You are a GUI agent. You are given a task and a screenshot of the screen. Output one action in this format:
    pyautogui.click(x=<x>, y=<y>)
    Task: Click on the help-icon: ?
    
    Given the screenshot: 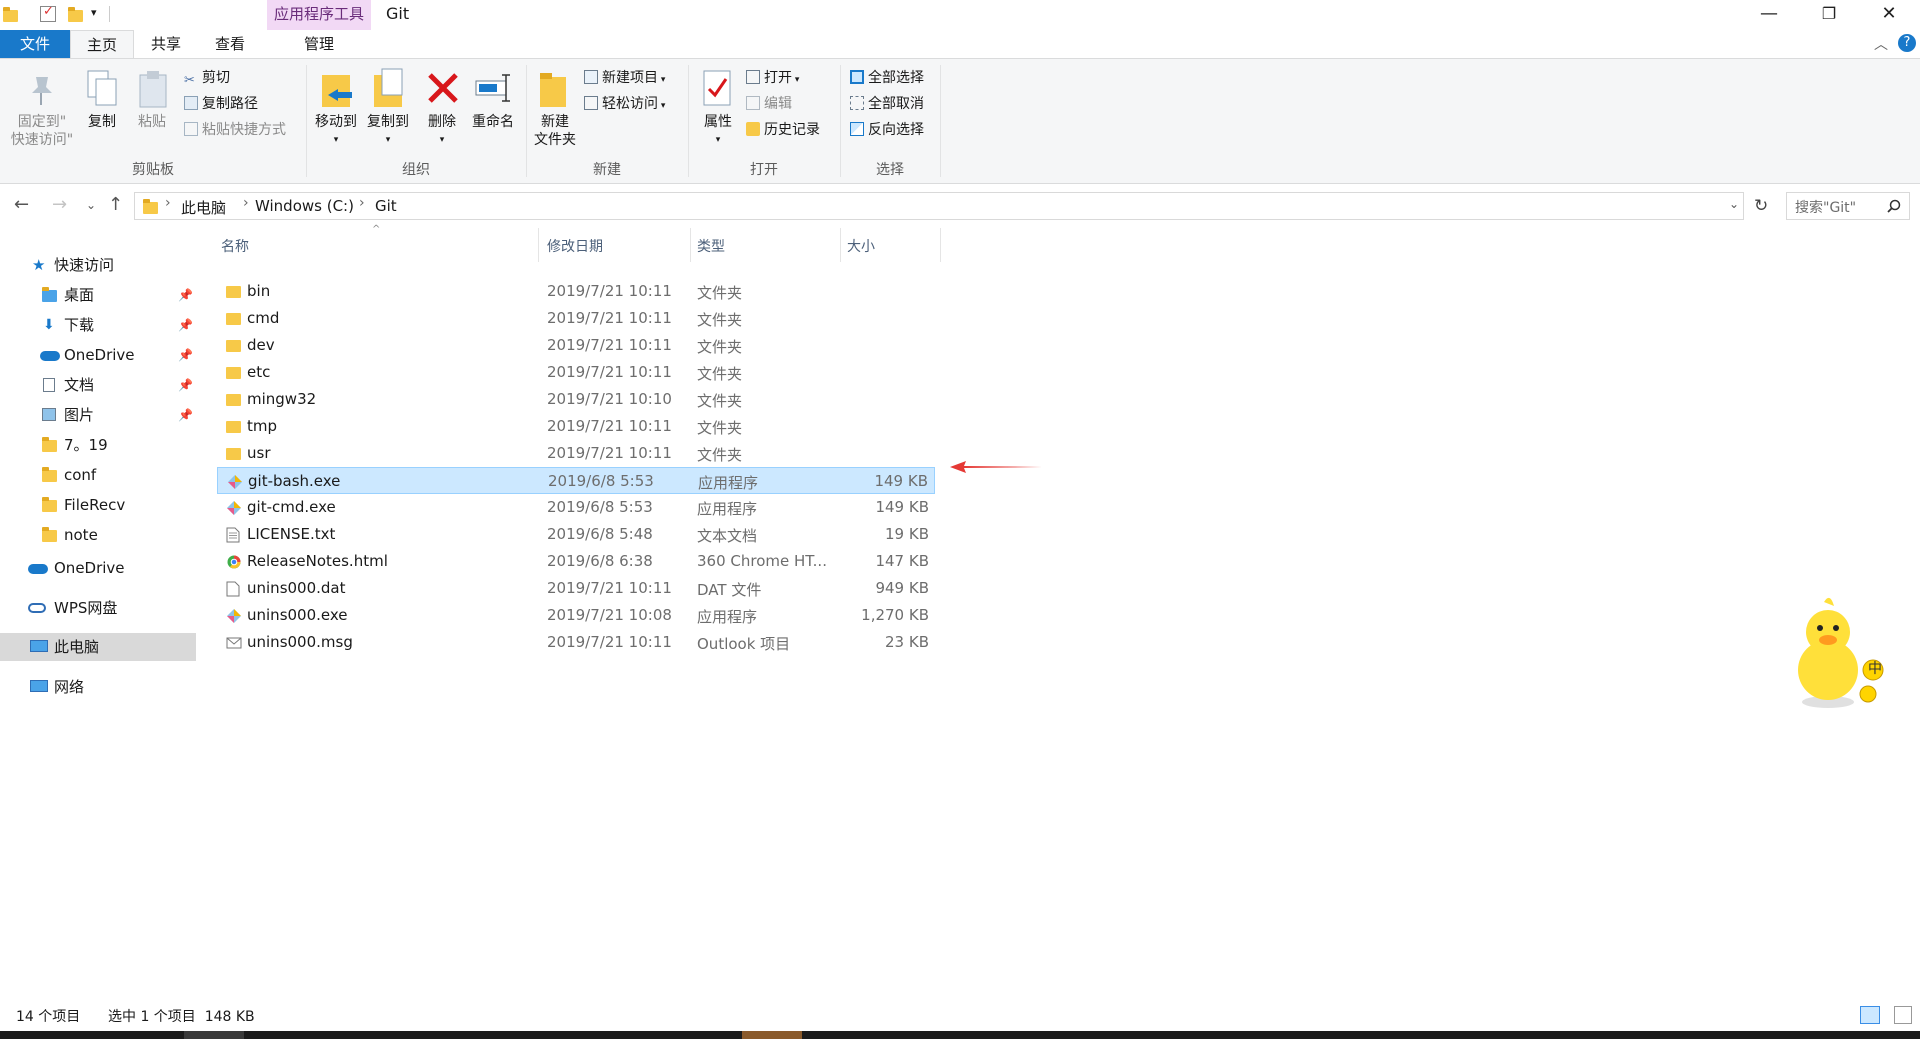 What is the action you would take?
    pyautogui.click(x=1907, y=43)
    